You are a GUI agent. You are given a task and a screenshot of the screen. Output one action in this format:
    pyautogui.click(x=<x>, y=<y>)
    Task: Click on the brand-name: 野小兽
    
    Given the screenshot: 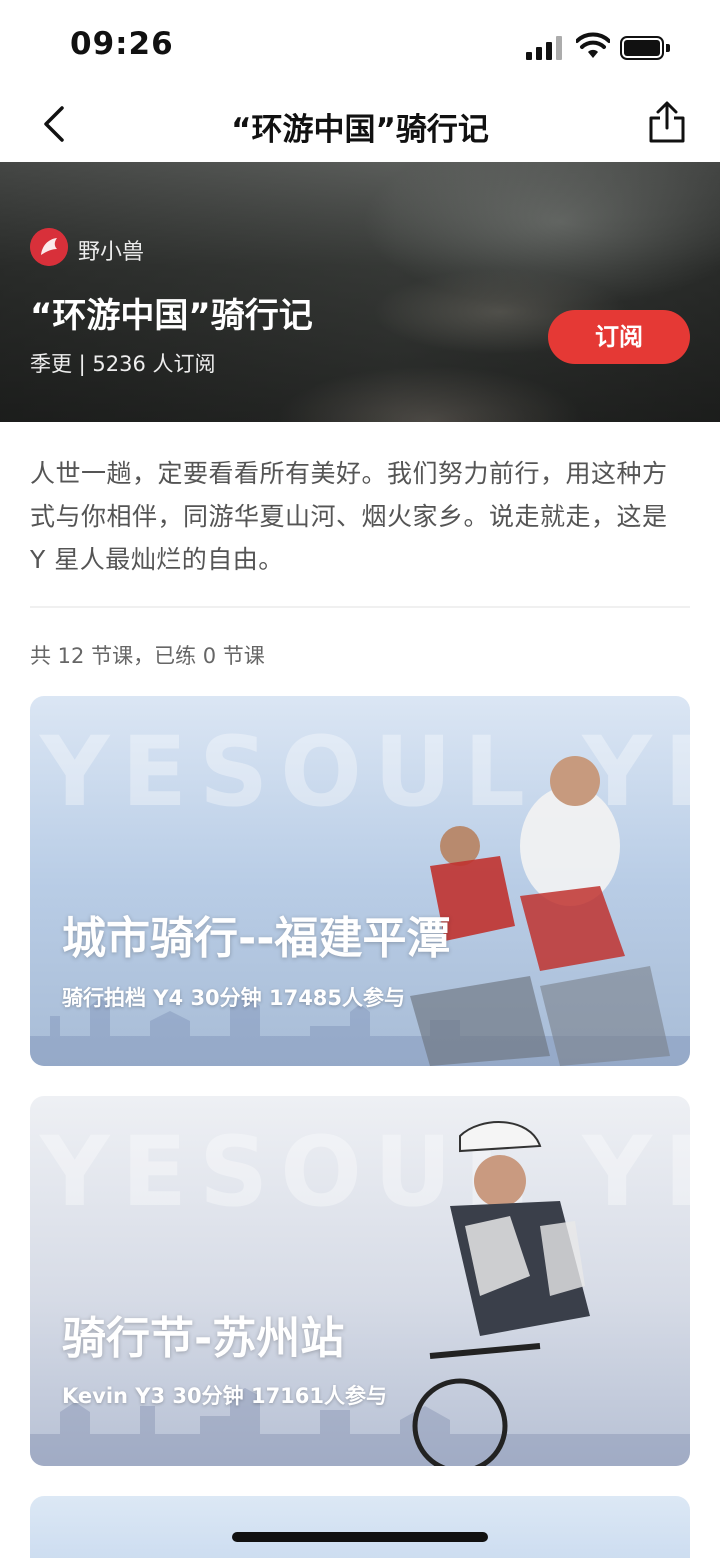 What is the action you would take?
    pyautogui.click(x=111, y=250)
    